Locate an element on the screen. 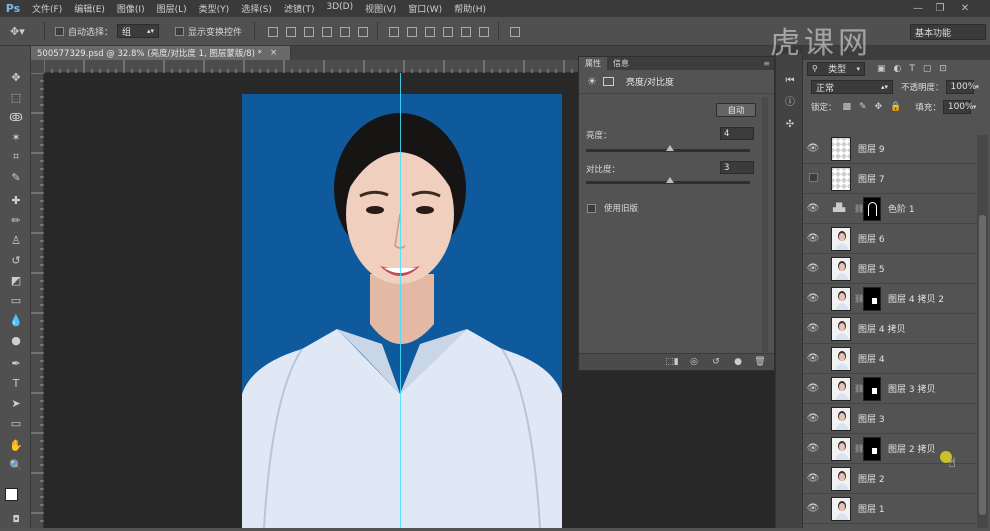 The width and height of the screenshot is (990, 531). shape-tool: ▭ is located at coordinates (16, 423).